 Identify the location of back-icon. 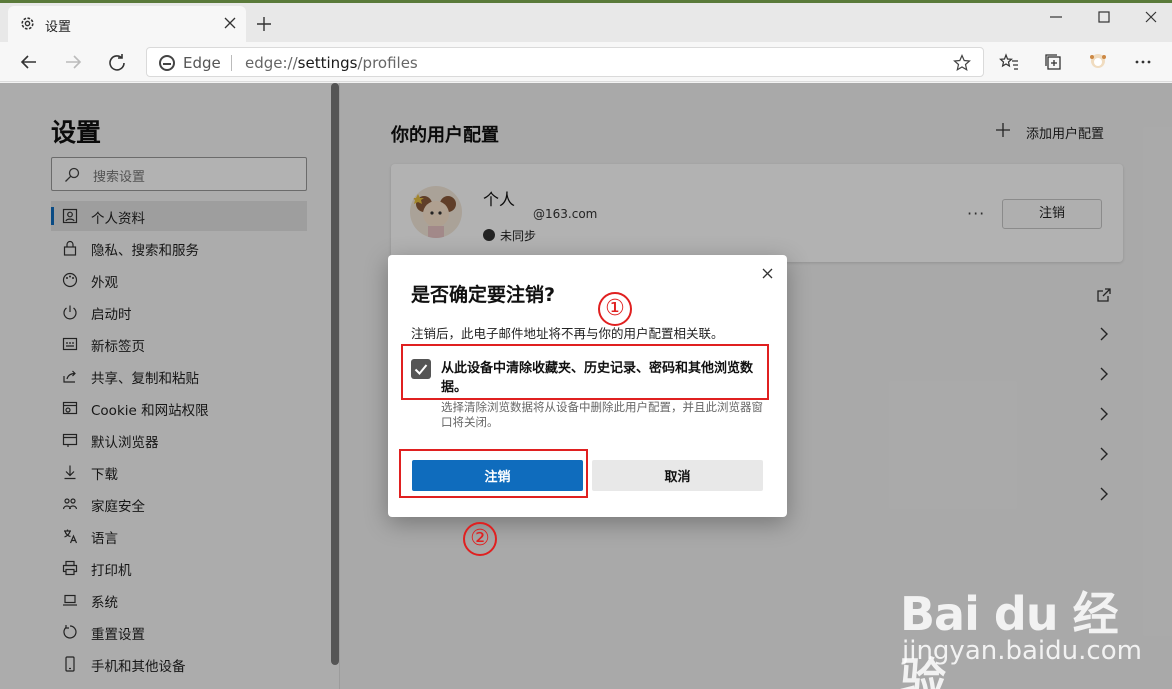
(29, 62).